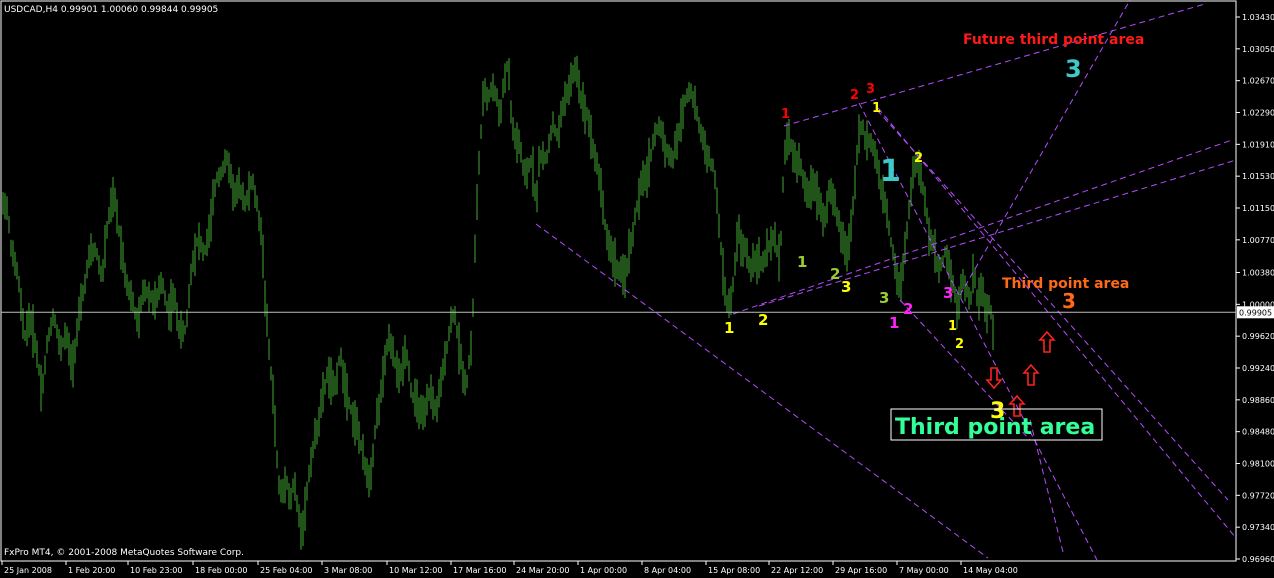  Describe the element at coordinates (1258, 400) in the screenshot. I see `y-tick-label: 0.98860` at that location.